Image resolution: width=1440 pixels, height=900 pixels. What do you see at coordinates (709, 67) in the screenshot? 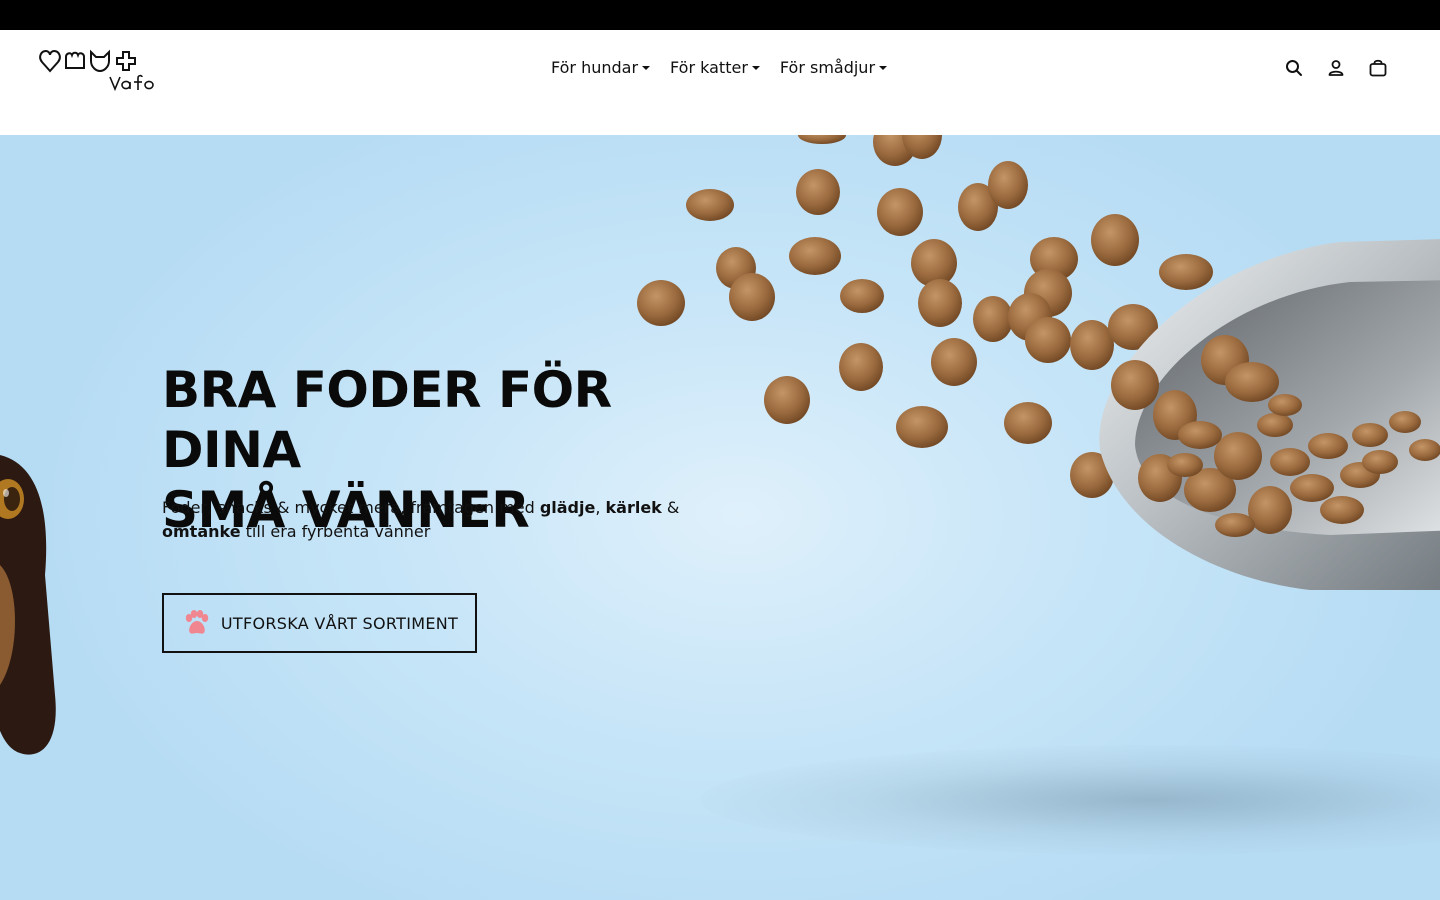
I see `nav-item-label: För katter` at bounding box center [709, 67].